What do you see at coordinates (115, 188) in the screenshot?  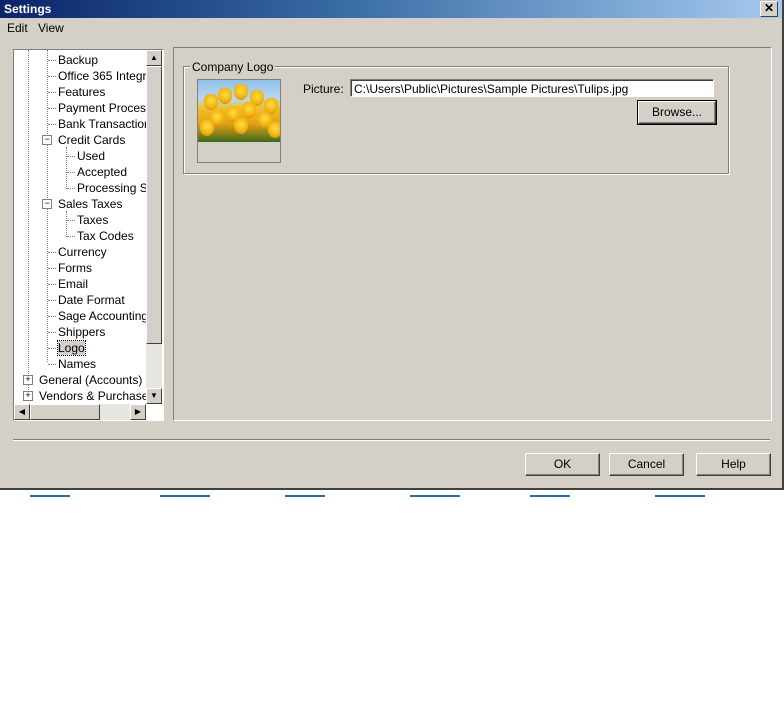 I see `tree-item-processing-settings: Processing Se` at bounding box center [115, 188].